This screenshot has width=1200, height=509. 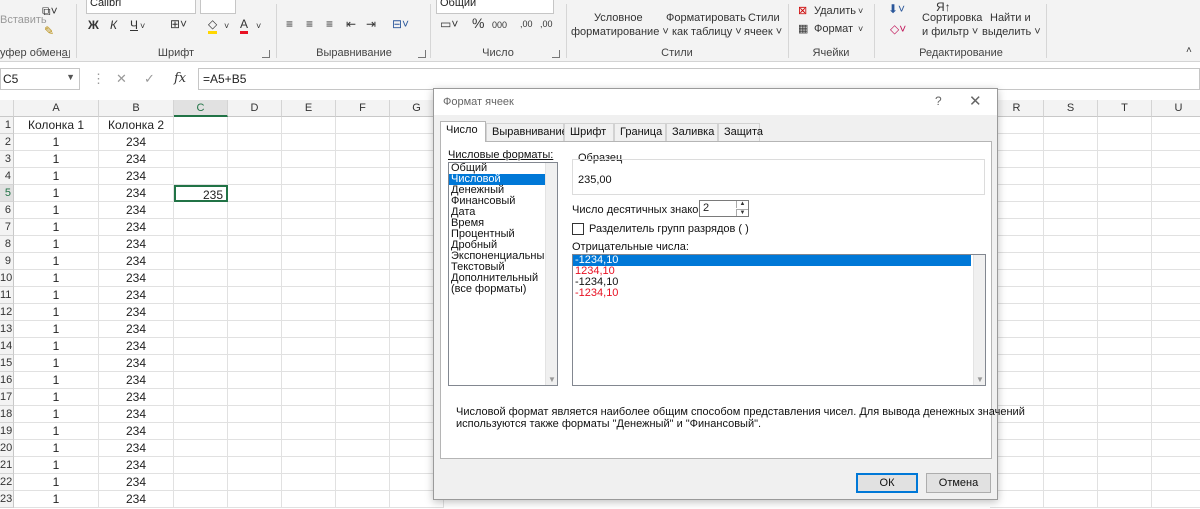 I want to click on row-header: 7, so click(x=7, y=227).